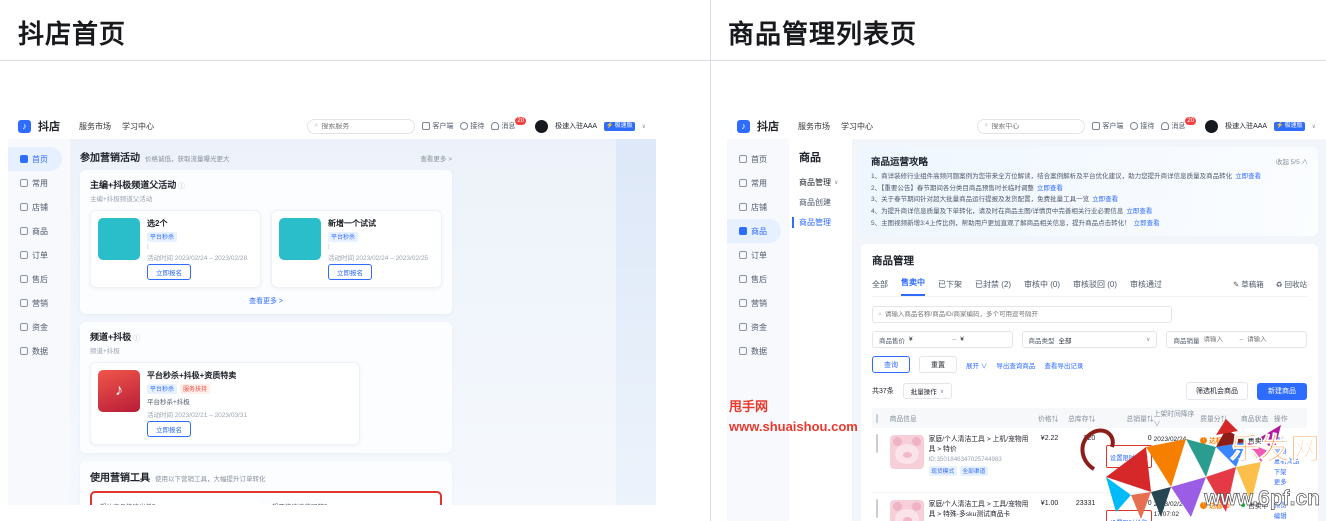  Describe the element at coordinates (891, 365) in the screenshot. I see `query-button: 查询` at that location.